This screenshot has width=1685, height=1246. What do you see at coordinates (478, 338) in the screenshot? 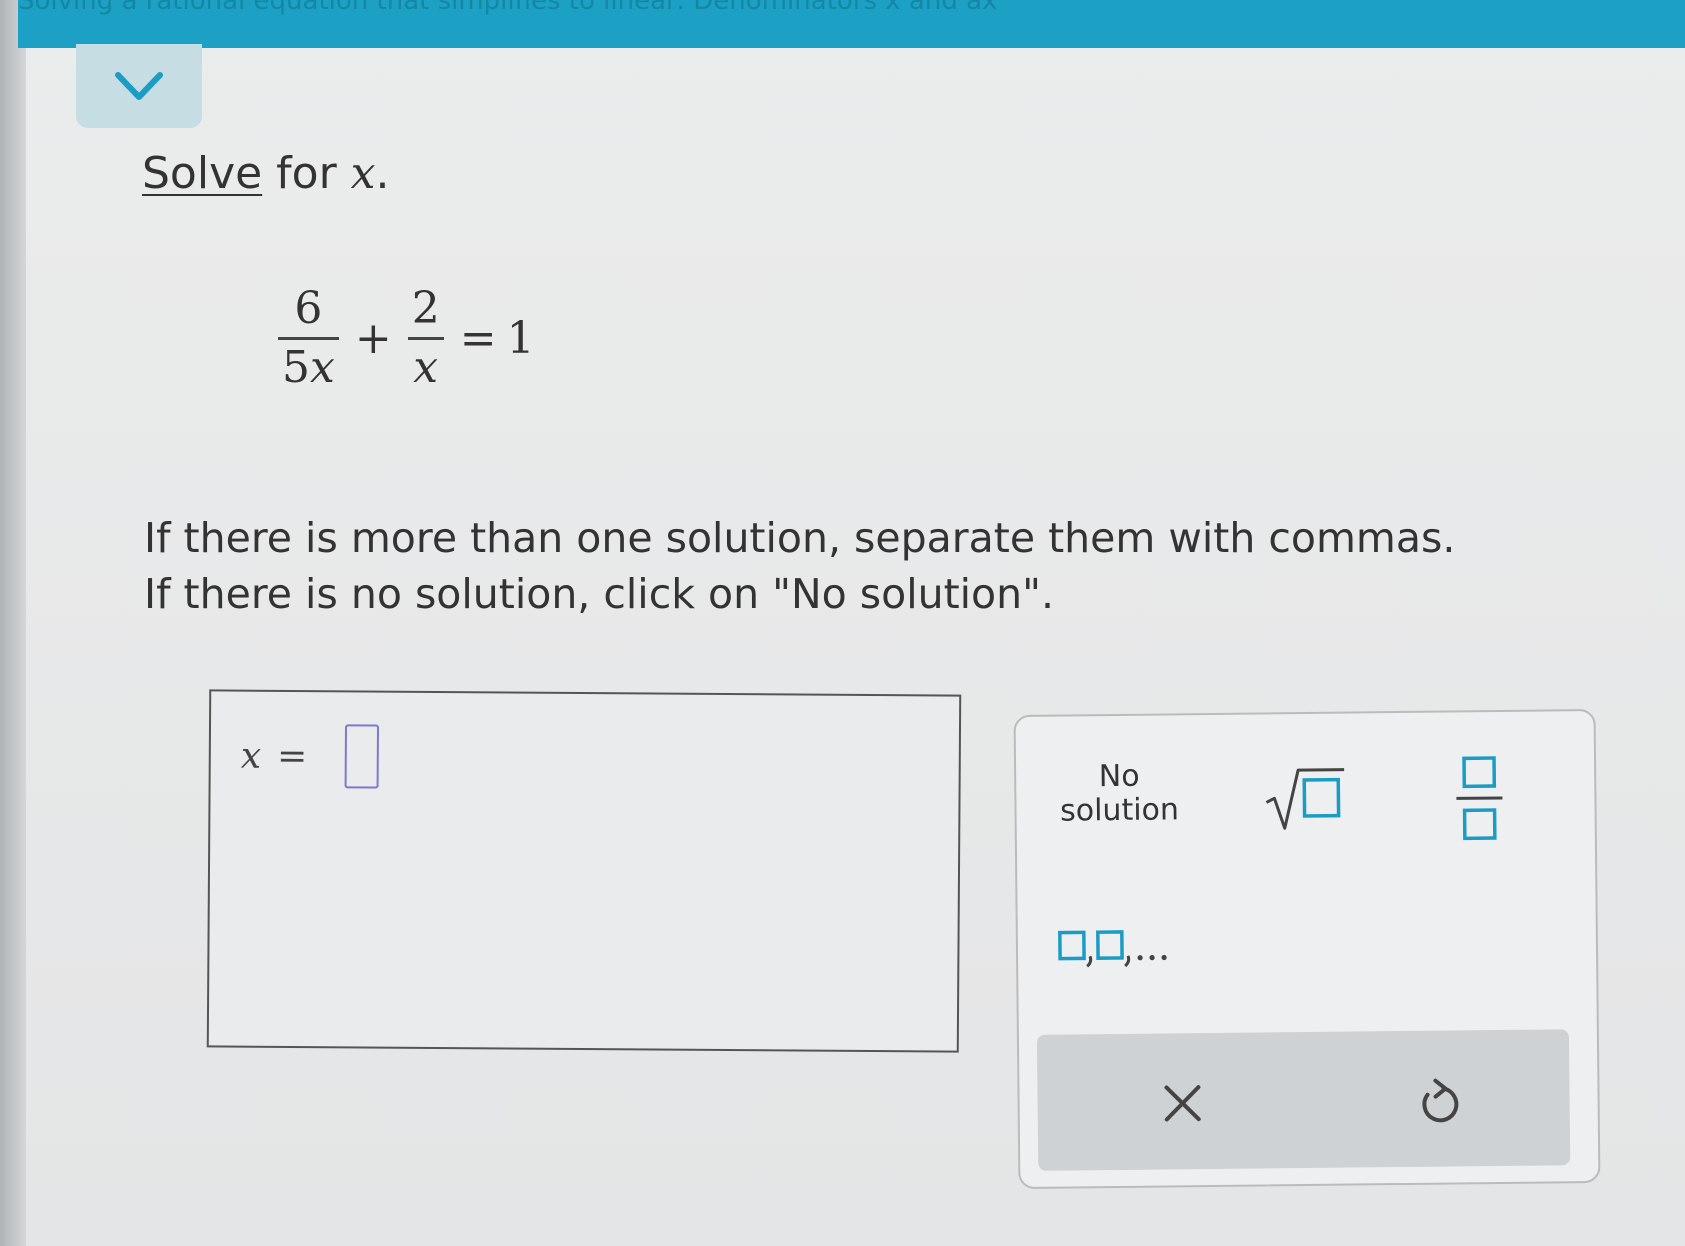
I see `equals-sign: =` at bounding box center [478, 338].